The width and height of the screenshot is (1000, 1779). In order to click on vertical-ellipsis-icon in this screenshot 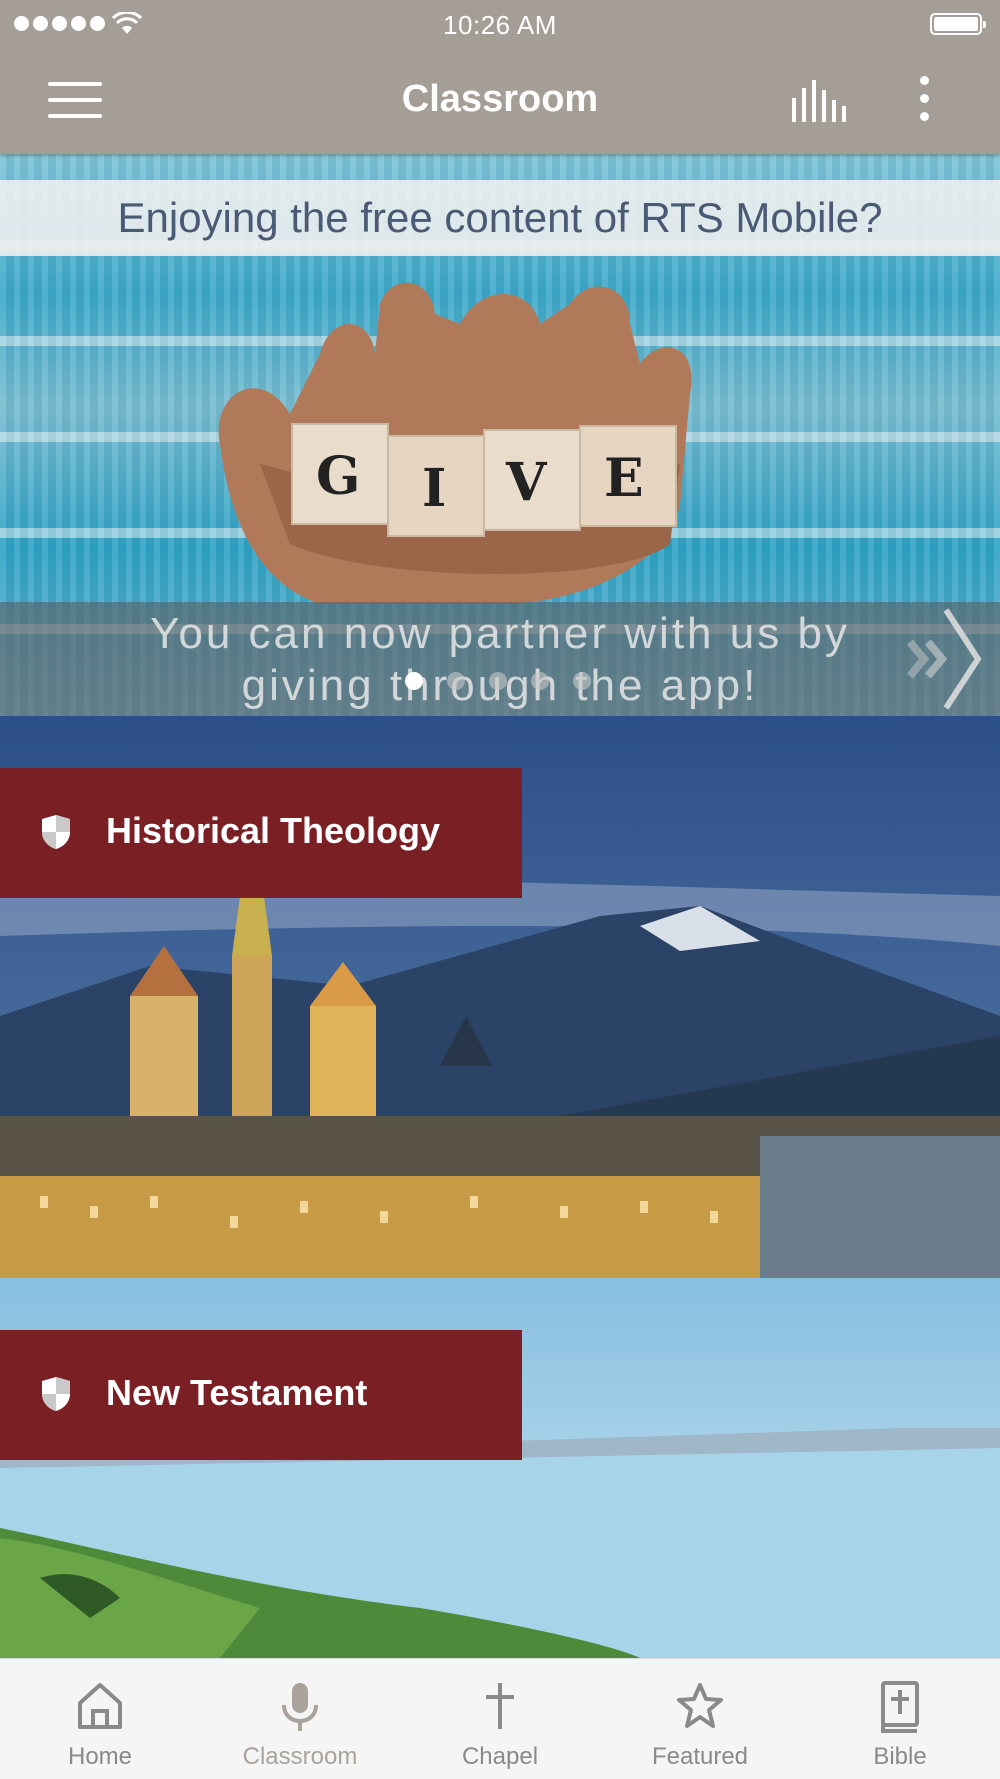, I will do `click(924, 102)`.